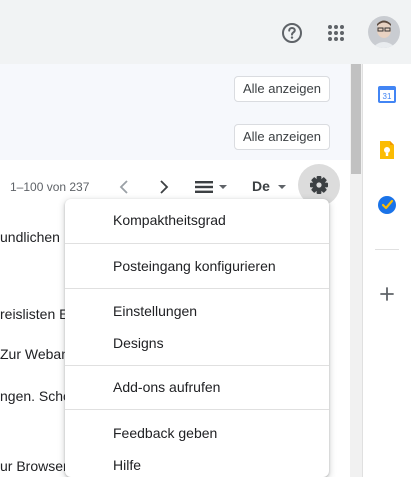 The image size is (411, 477). I want to click on calendar-icon: 31, so click(387, 94).